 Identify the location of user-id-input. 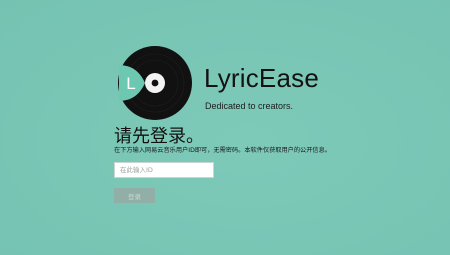
(164, 170).